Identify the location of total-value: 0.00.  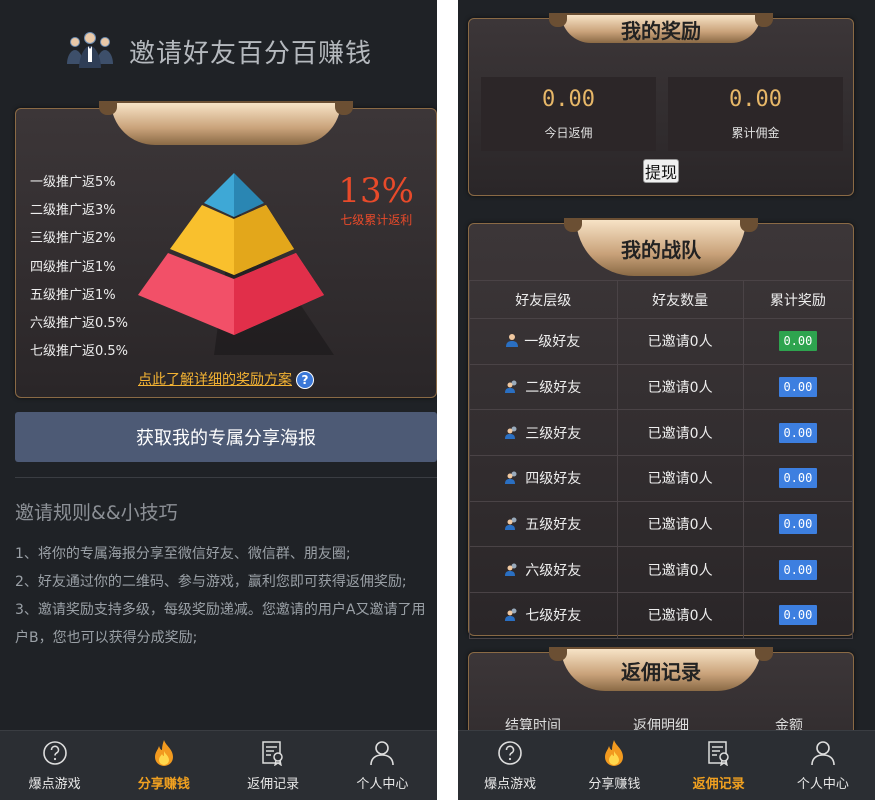
(755, 99).